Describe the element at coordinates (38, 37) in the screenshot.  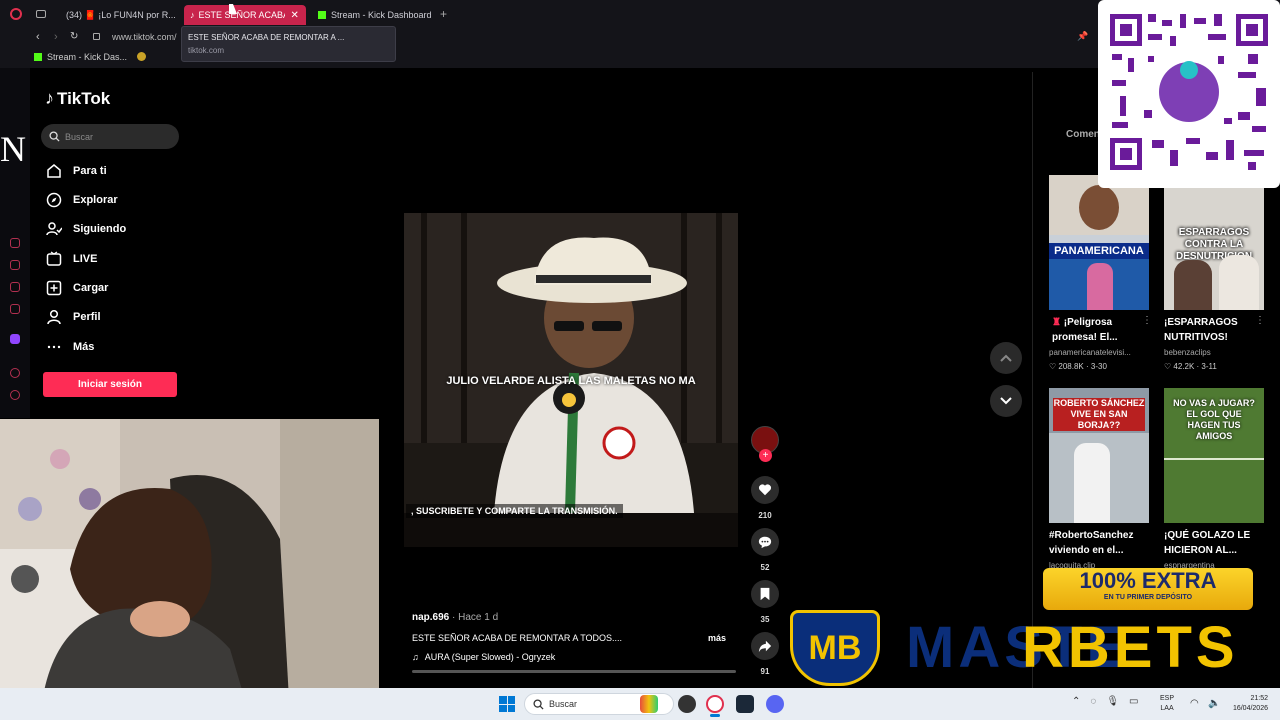
I see `back-icon: ‹` at that location.